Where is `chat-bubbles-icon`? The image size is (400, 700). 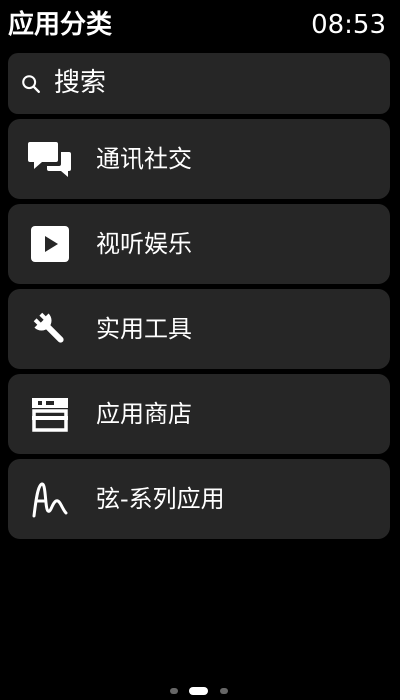
chat-bubbles-icon is located at coordinates (49, 159).